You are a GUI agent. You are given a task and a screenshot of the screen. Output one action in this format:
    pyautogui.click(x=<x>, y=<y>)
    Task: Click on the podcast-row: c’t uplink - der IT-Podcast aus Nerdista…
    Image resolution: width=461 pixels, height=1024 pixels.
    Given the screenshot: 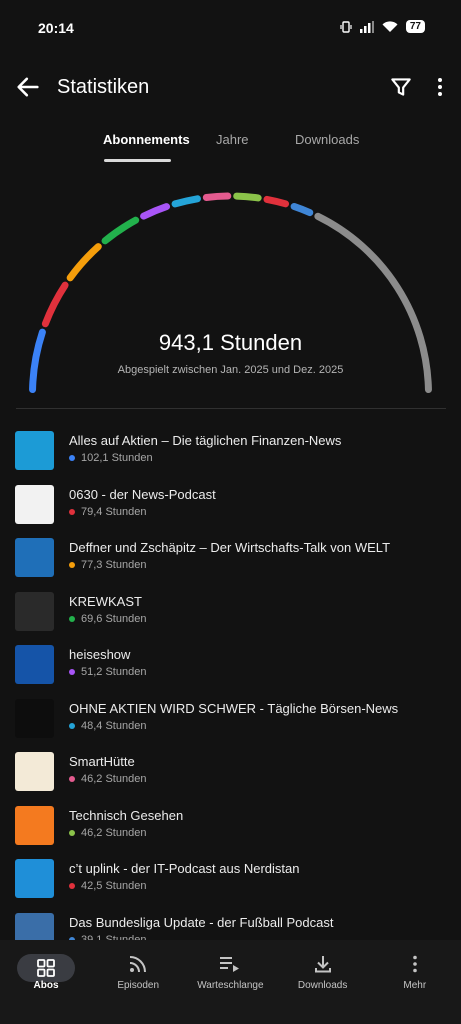 What is the action you would take?
    pyautogui.click(x=230, y=879)
    